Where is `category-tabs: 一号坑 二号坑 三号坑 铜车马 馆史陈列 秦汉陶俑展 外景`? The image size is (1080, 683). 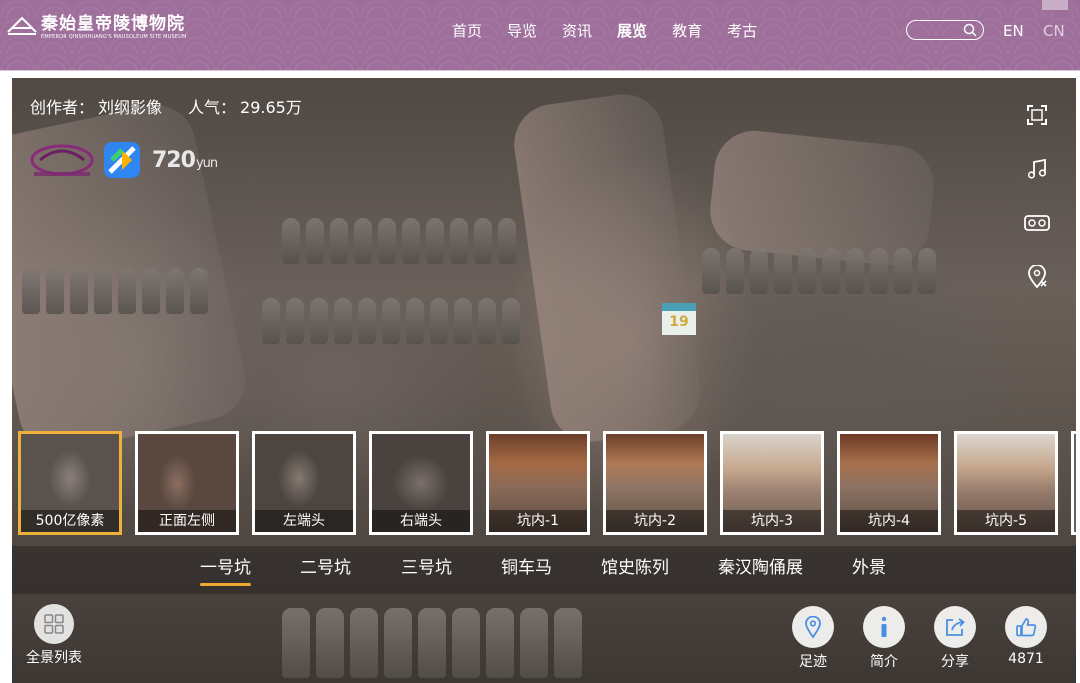 category-tabs: 一号坑 二号坑 三号坑 铜车马 馆史陈列 秦汉陶俑展 外景 is located at coordinates (544, 570).